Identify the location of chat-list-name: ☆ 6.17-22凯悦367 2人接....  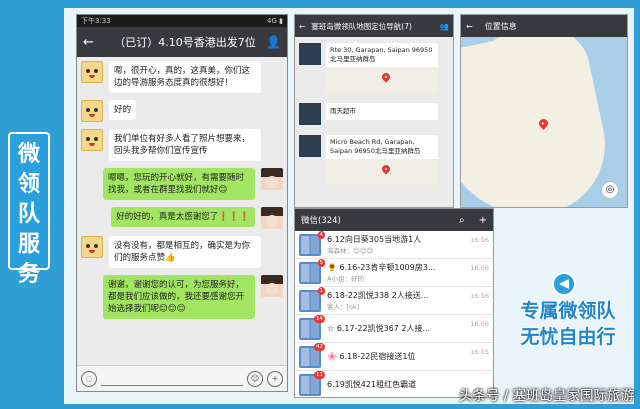
(379, 328).